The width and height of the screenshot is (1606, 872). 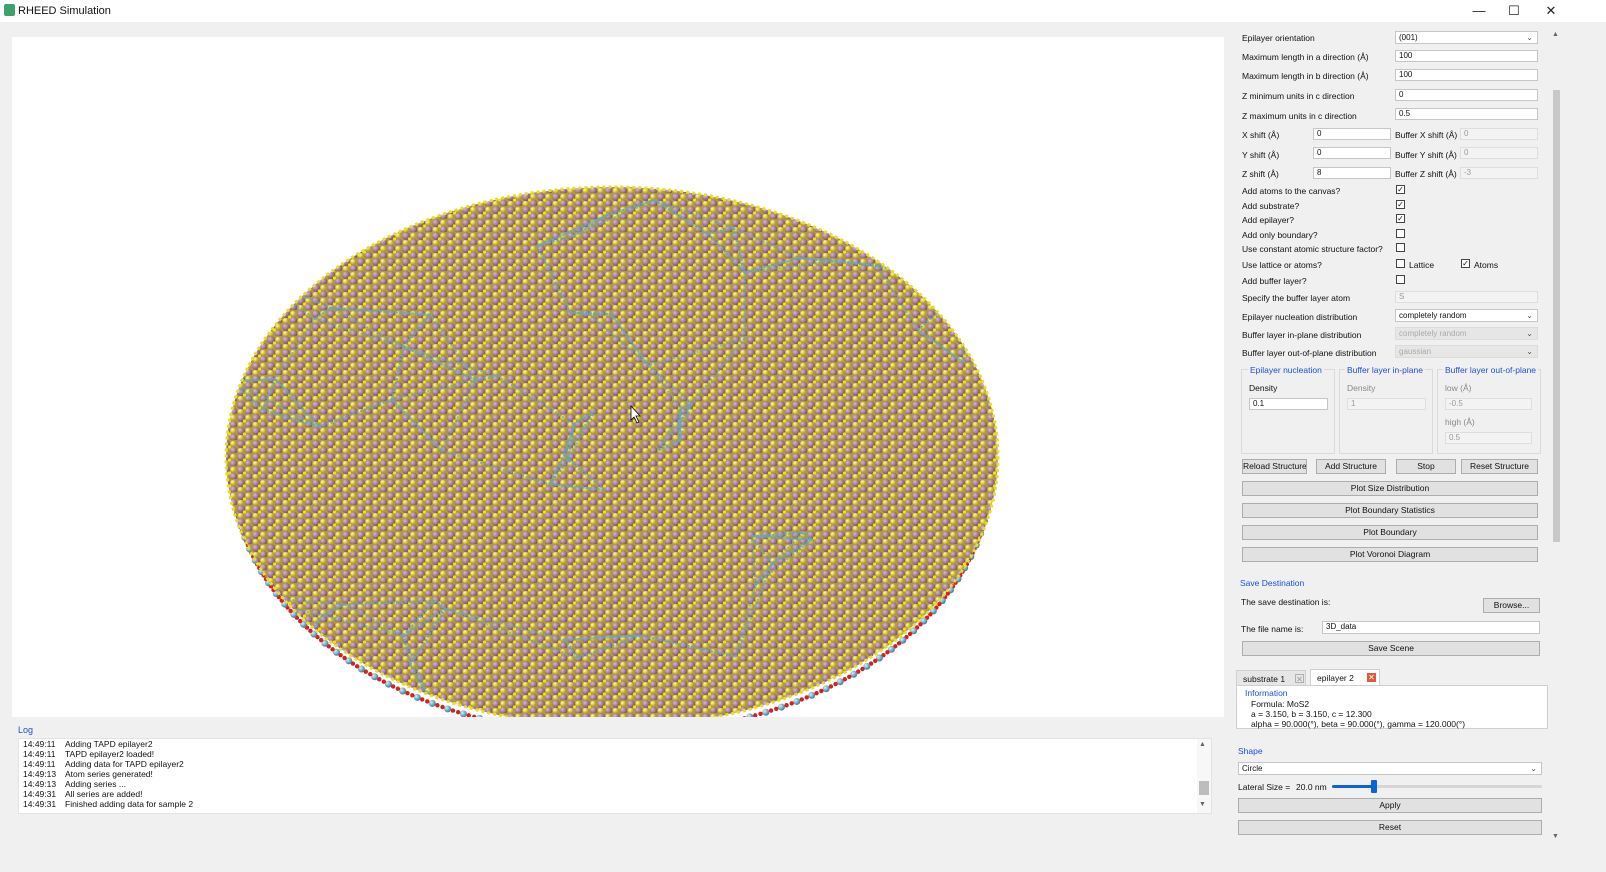 I want to click on tab-epilayer-2: epilayer 2 ✕, so click(x=1345, y=677).